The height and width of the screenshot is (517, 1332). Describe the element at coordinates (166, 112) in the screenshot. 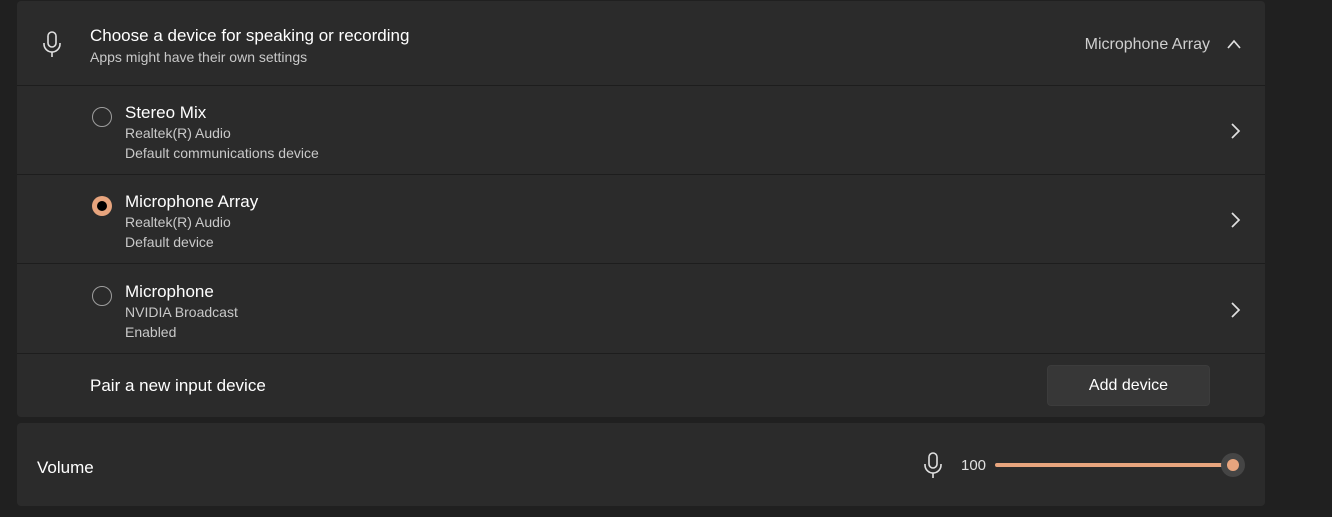

I see `device-name: Stereo Mix` at that location.